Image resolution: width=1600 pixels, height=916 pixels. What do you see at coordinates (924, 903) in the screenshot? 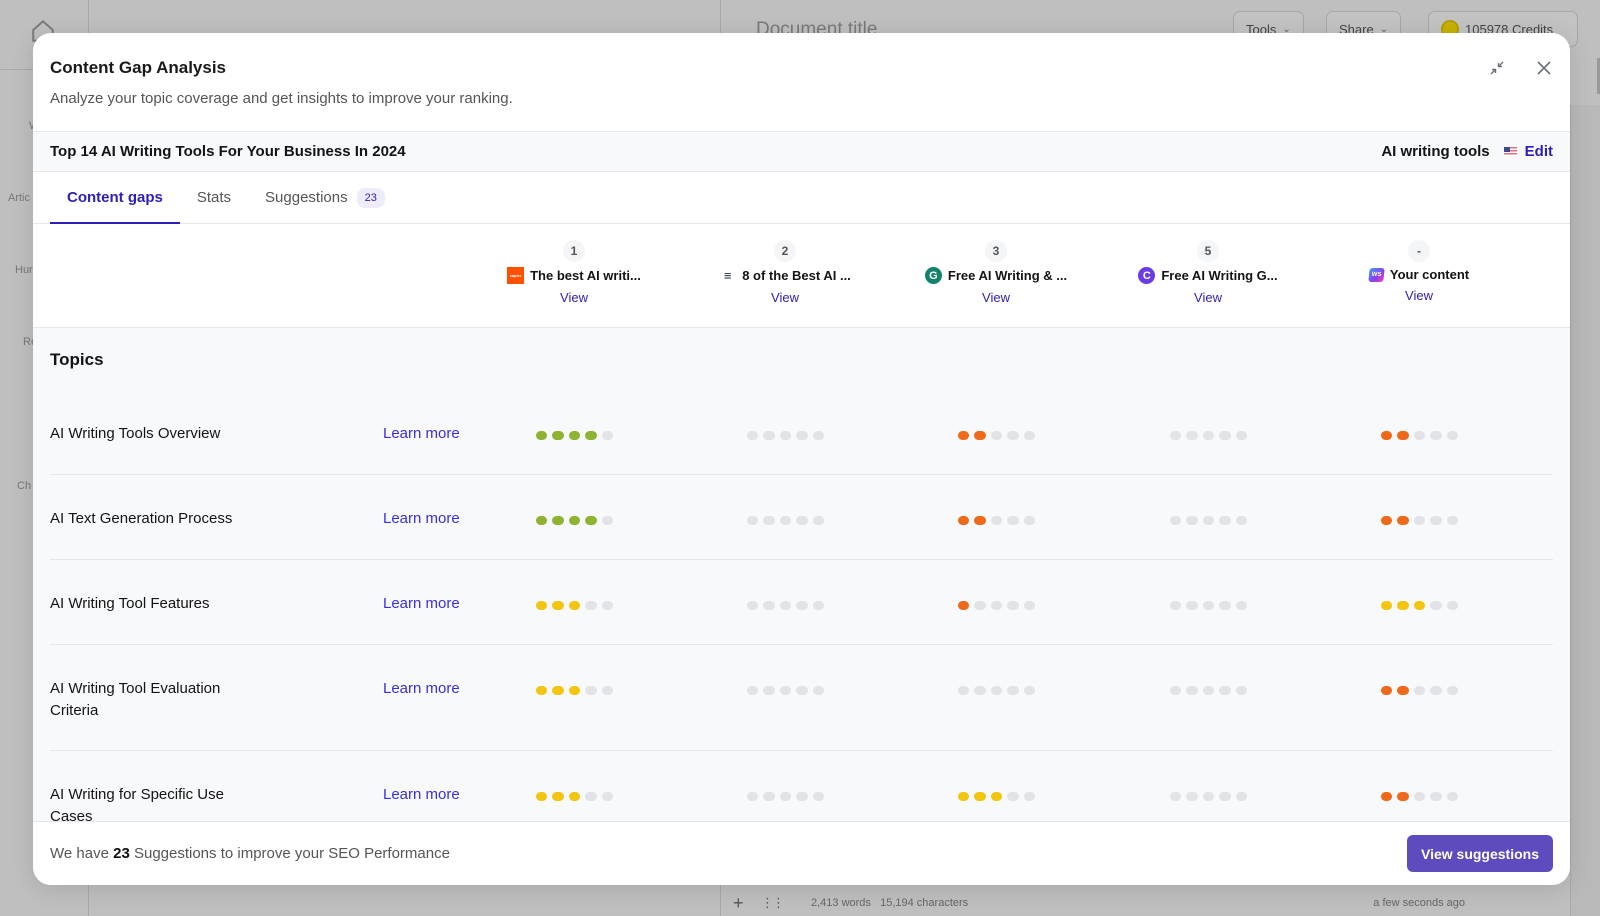
I see `char-count: 15,194 characters` at bounding box center [924, 903].